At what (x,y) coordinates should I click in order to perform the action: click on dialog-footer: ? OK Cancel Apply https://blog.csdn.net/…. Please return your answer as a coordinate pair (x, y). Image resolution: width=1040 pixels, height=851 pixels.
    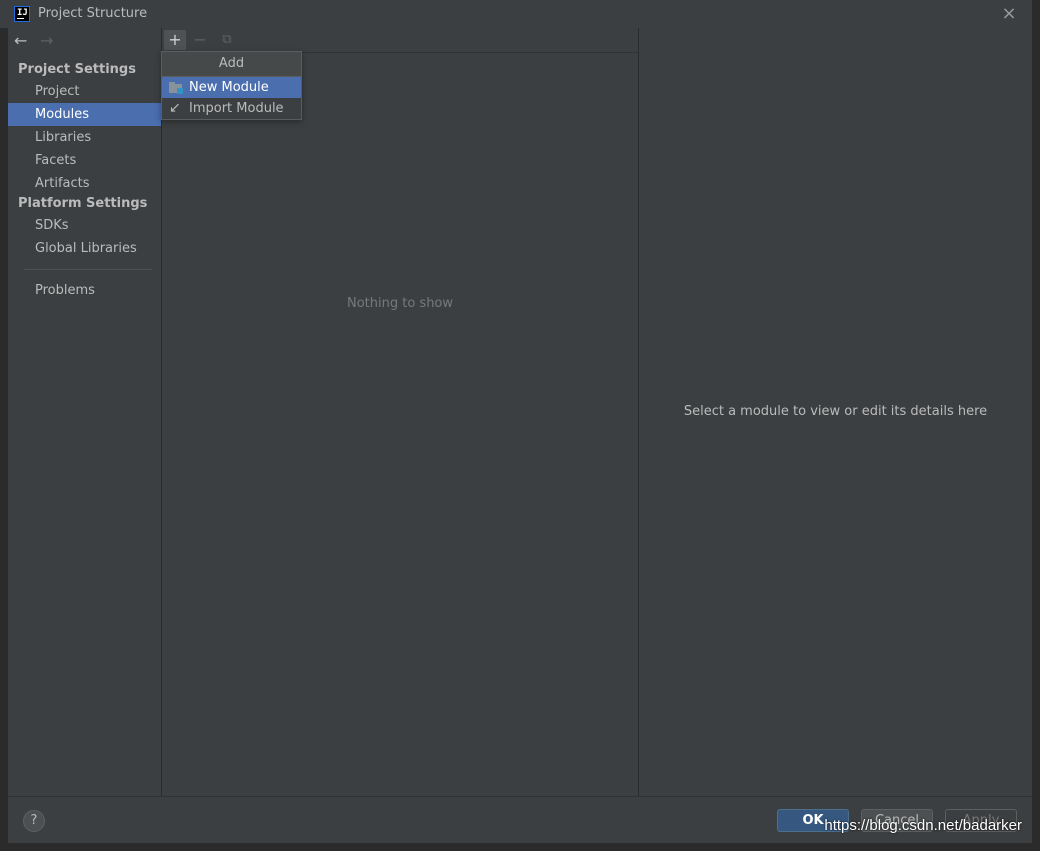
    Looking at the image, I should click on (520, 820).